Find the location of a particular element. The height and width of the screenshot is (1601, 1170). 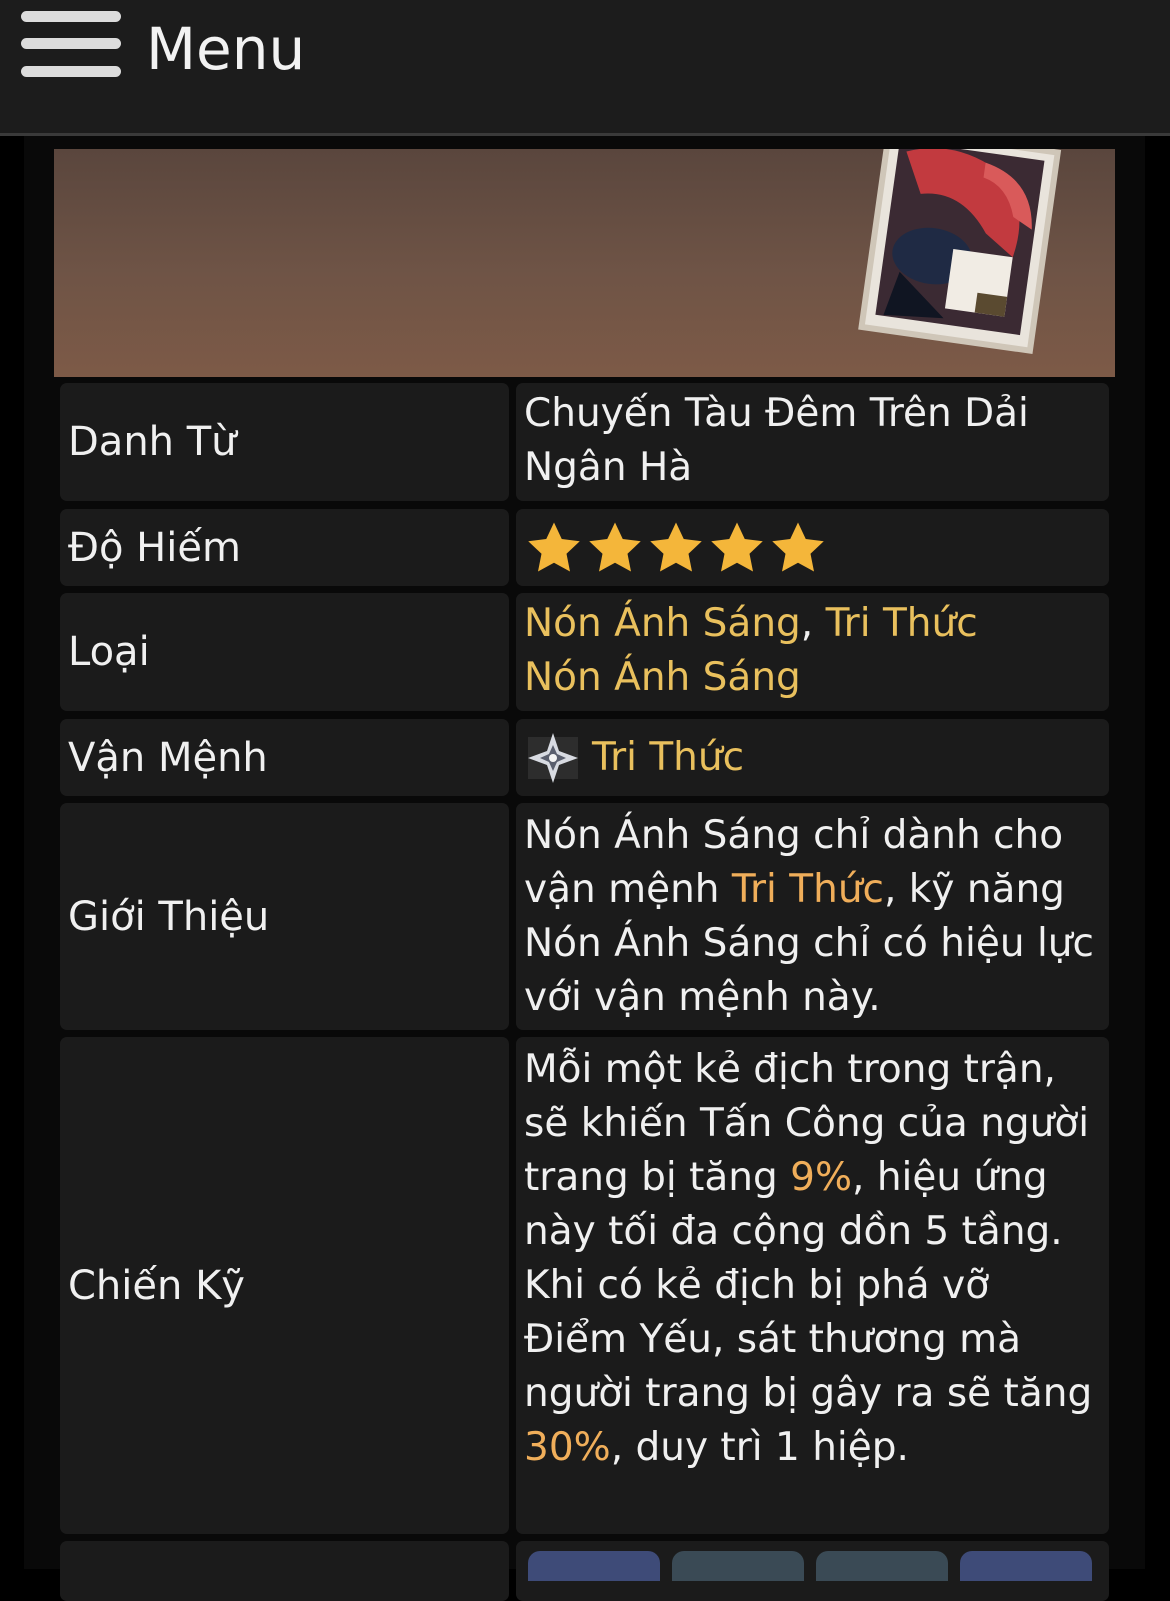

type-link-light-cone-2: Nón Ánh Sáng is located at coordinates (662, 677).